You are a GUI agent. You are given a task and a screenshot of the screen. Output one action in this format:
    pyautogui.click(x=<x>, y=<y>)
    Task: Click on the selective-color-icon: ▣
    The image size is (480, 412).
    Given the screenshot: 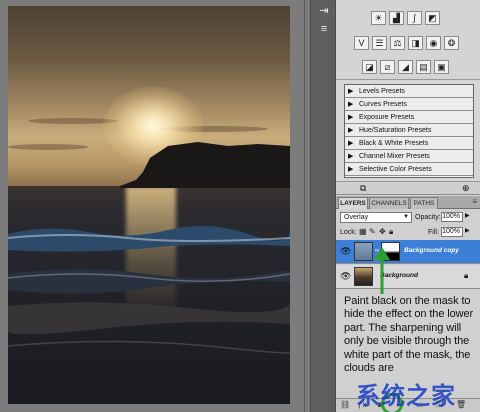 What is the action you would take?
    pyautogui.click(x=441, y=67)
    